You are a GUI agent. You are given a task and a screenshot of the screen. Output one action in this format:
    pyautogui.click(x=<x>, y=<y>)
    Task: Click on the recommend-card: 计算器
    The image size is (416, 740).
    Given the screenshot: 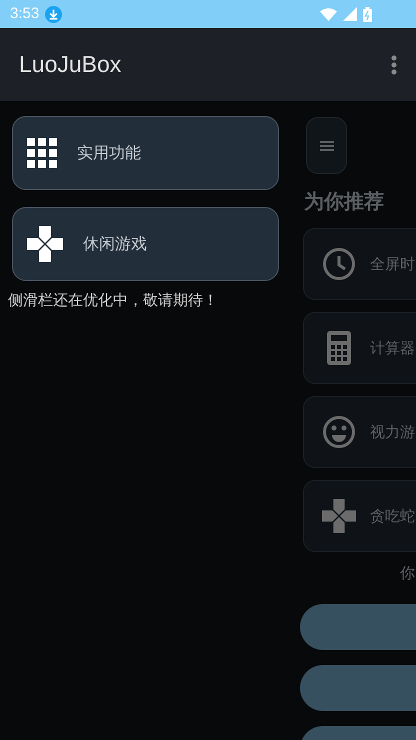 What is the action you would take?
    pyautogui.click(x=359, y=348)
    